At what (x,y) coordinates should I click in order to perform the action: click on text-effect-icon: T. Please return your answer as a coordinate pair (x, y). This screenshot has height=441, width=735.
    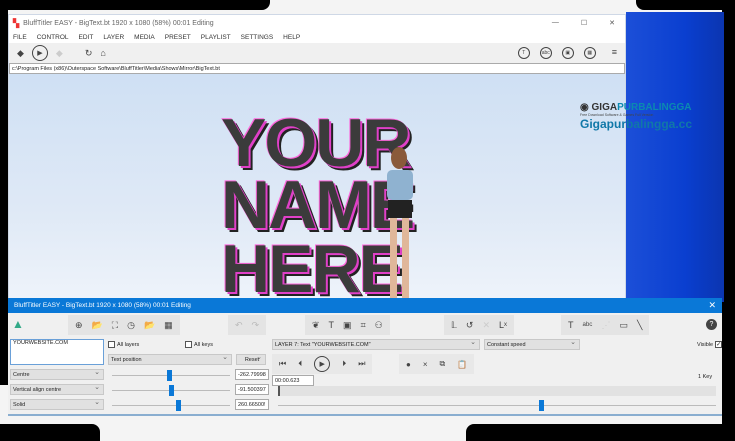
    Looking at the image, I should click on (523, 53).